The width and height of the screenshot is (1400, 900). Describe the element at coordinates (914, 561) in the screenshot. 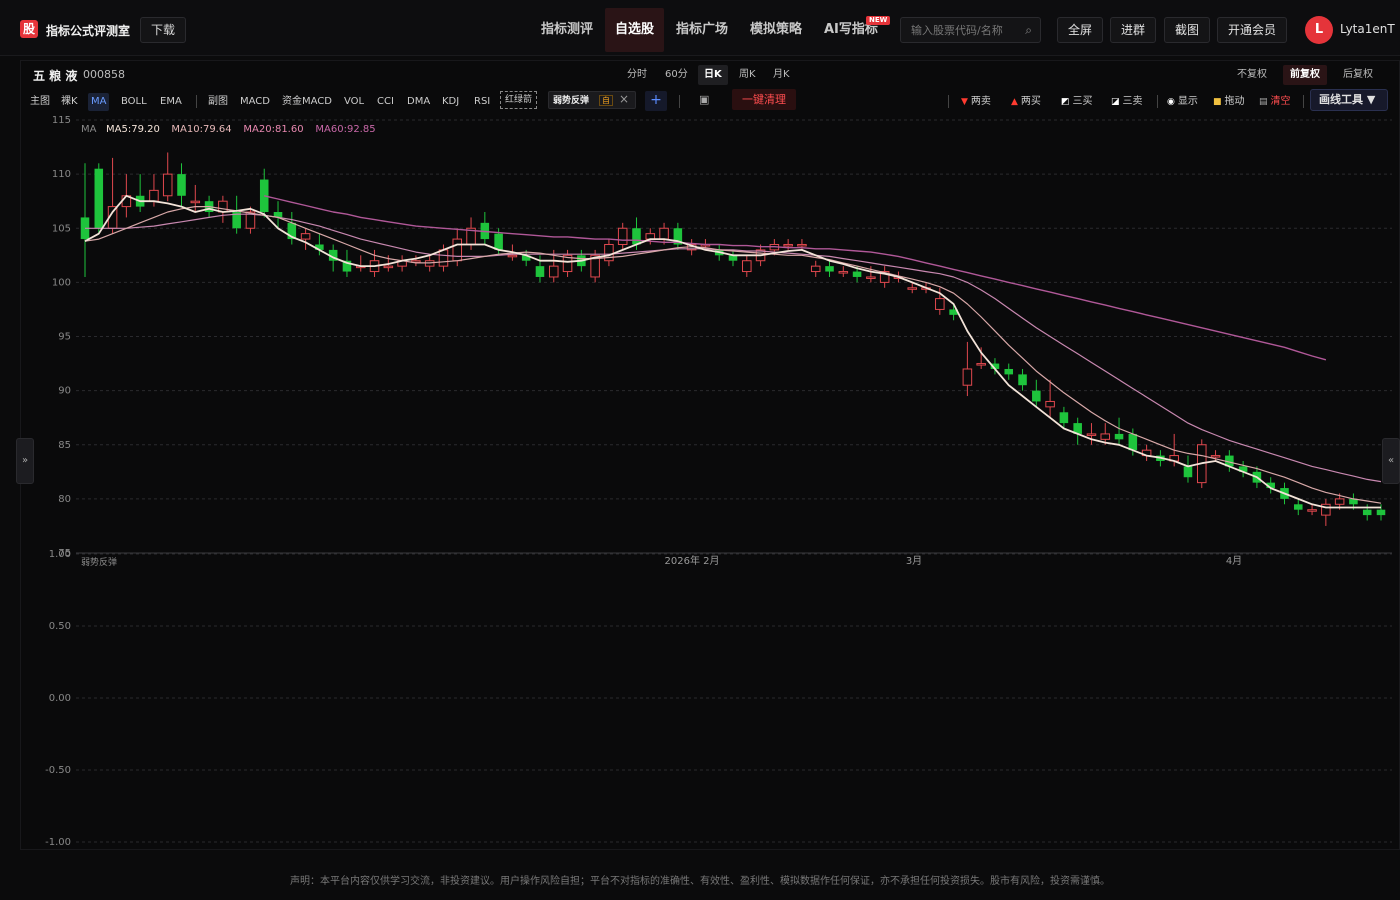

I see `x-axis-label: 3月` at that location.